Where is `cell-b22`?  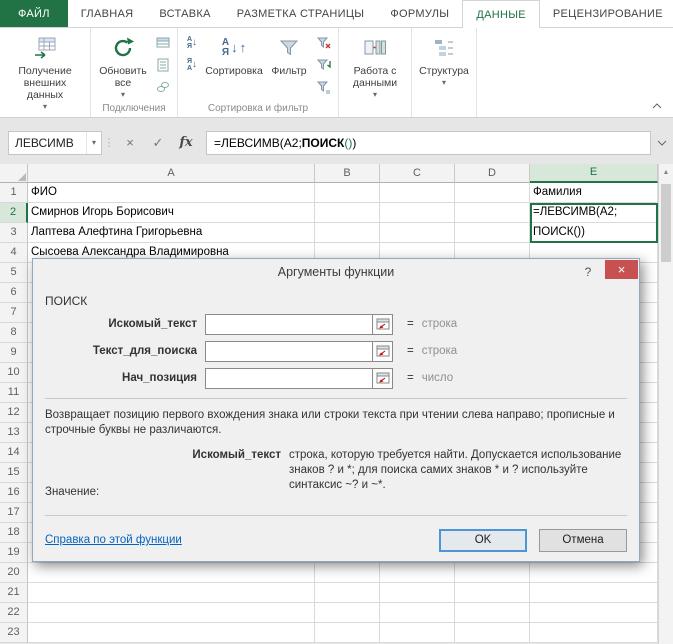
cell-b22 is located at coordinates (347, 613).